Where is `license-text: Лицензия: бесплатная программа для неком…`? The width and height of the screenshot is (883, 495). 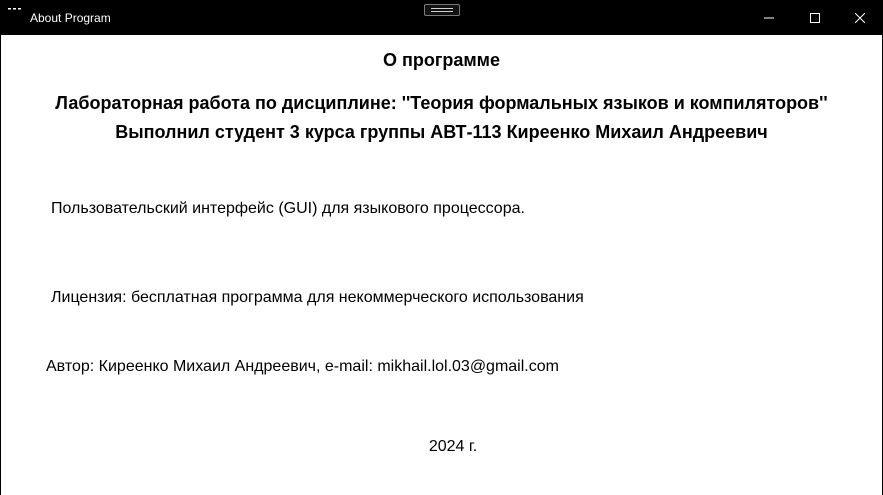
license-text: Лицензия: бесплатная программа для неком… is located at coordinates (317, 297).